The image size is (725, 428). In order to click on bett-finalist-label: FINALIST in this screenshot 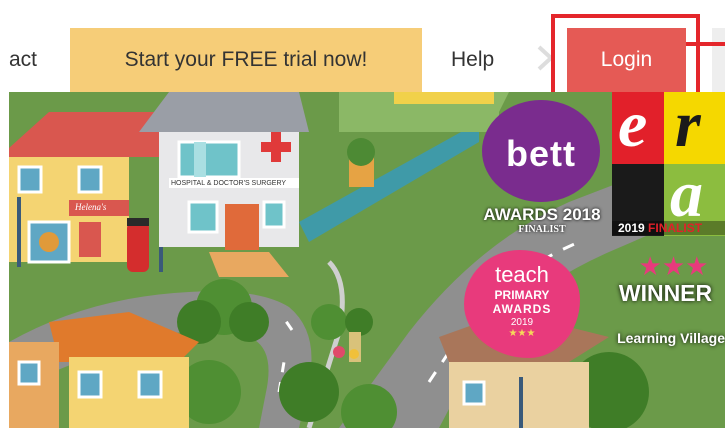, I will do `click(542, 229)`.